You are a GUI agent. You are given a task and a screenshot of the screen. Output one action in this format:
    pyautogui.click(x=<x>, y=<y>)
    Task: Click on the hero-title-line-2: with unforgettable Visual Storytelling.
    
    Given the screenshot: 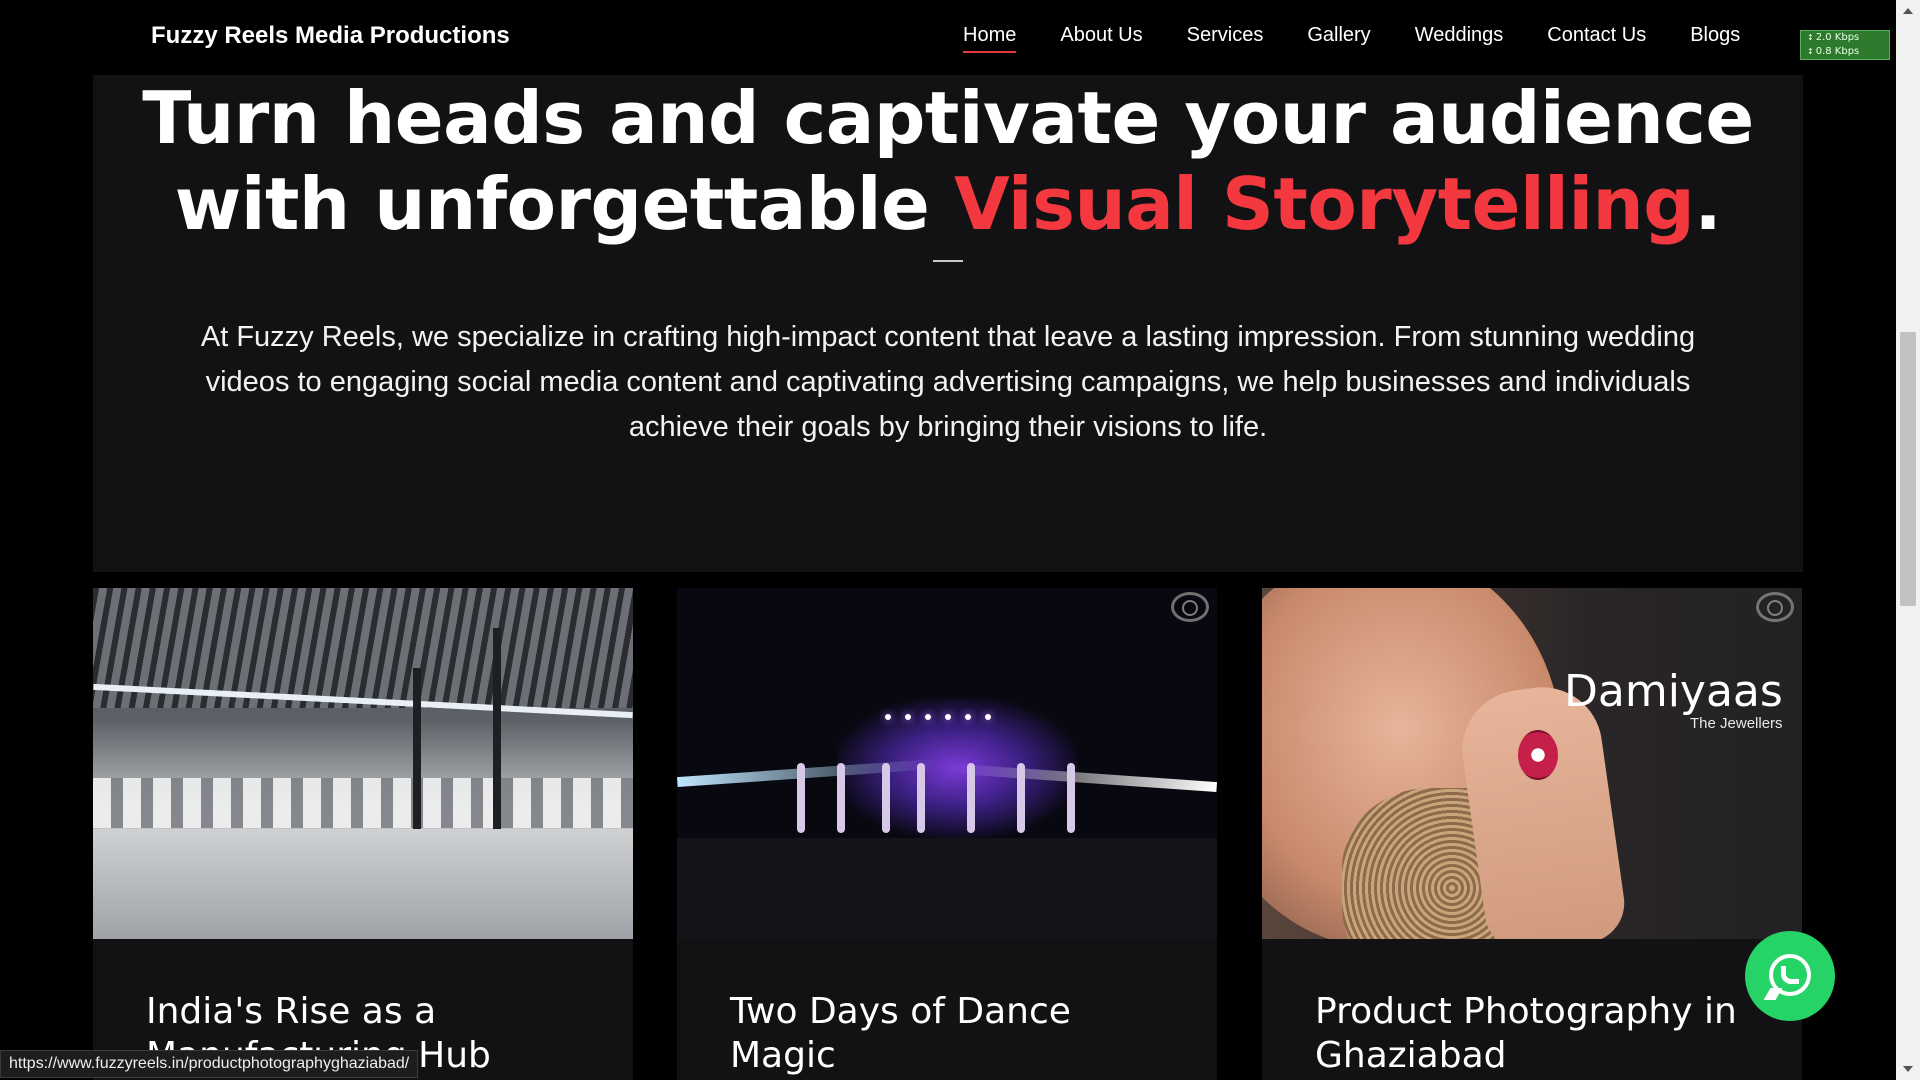 What is the action you would take?
    pyautogui.click(x=948, y=204)
    